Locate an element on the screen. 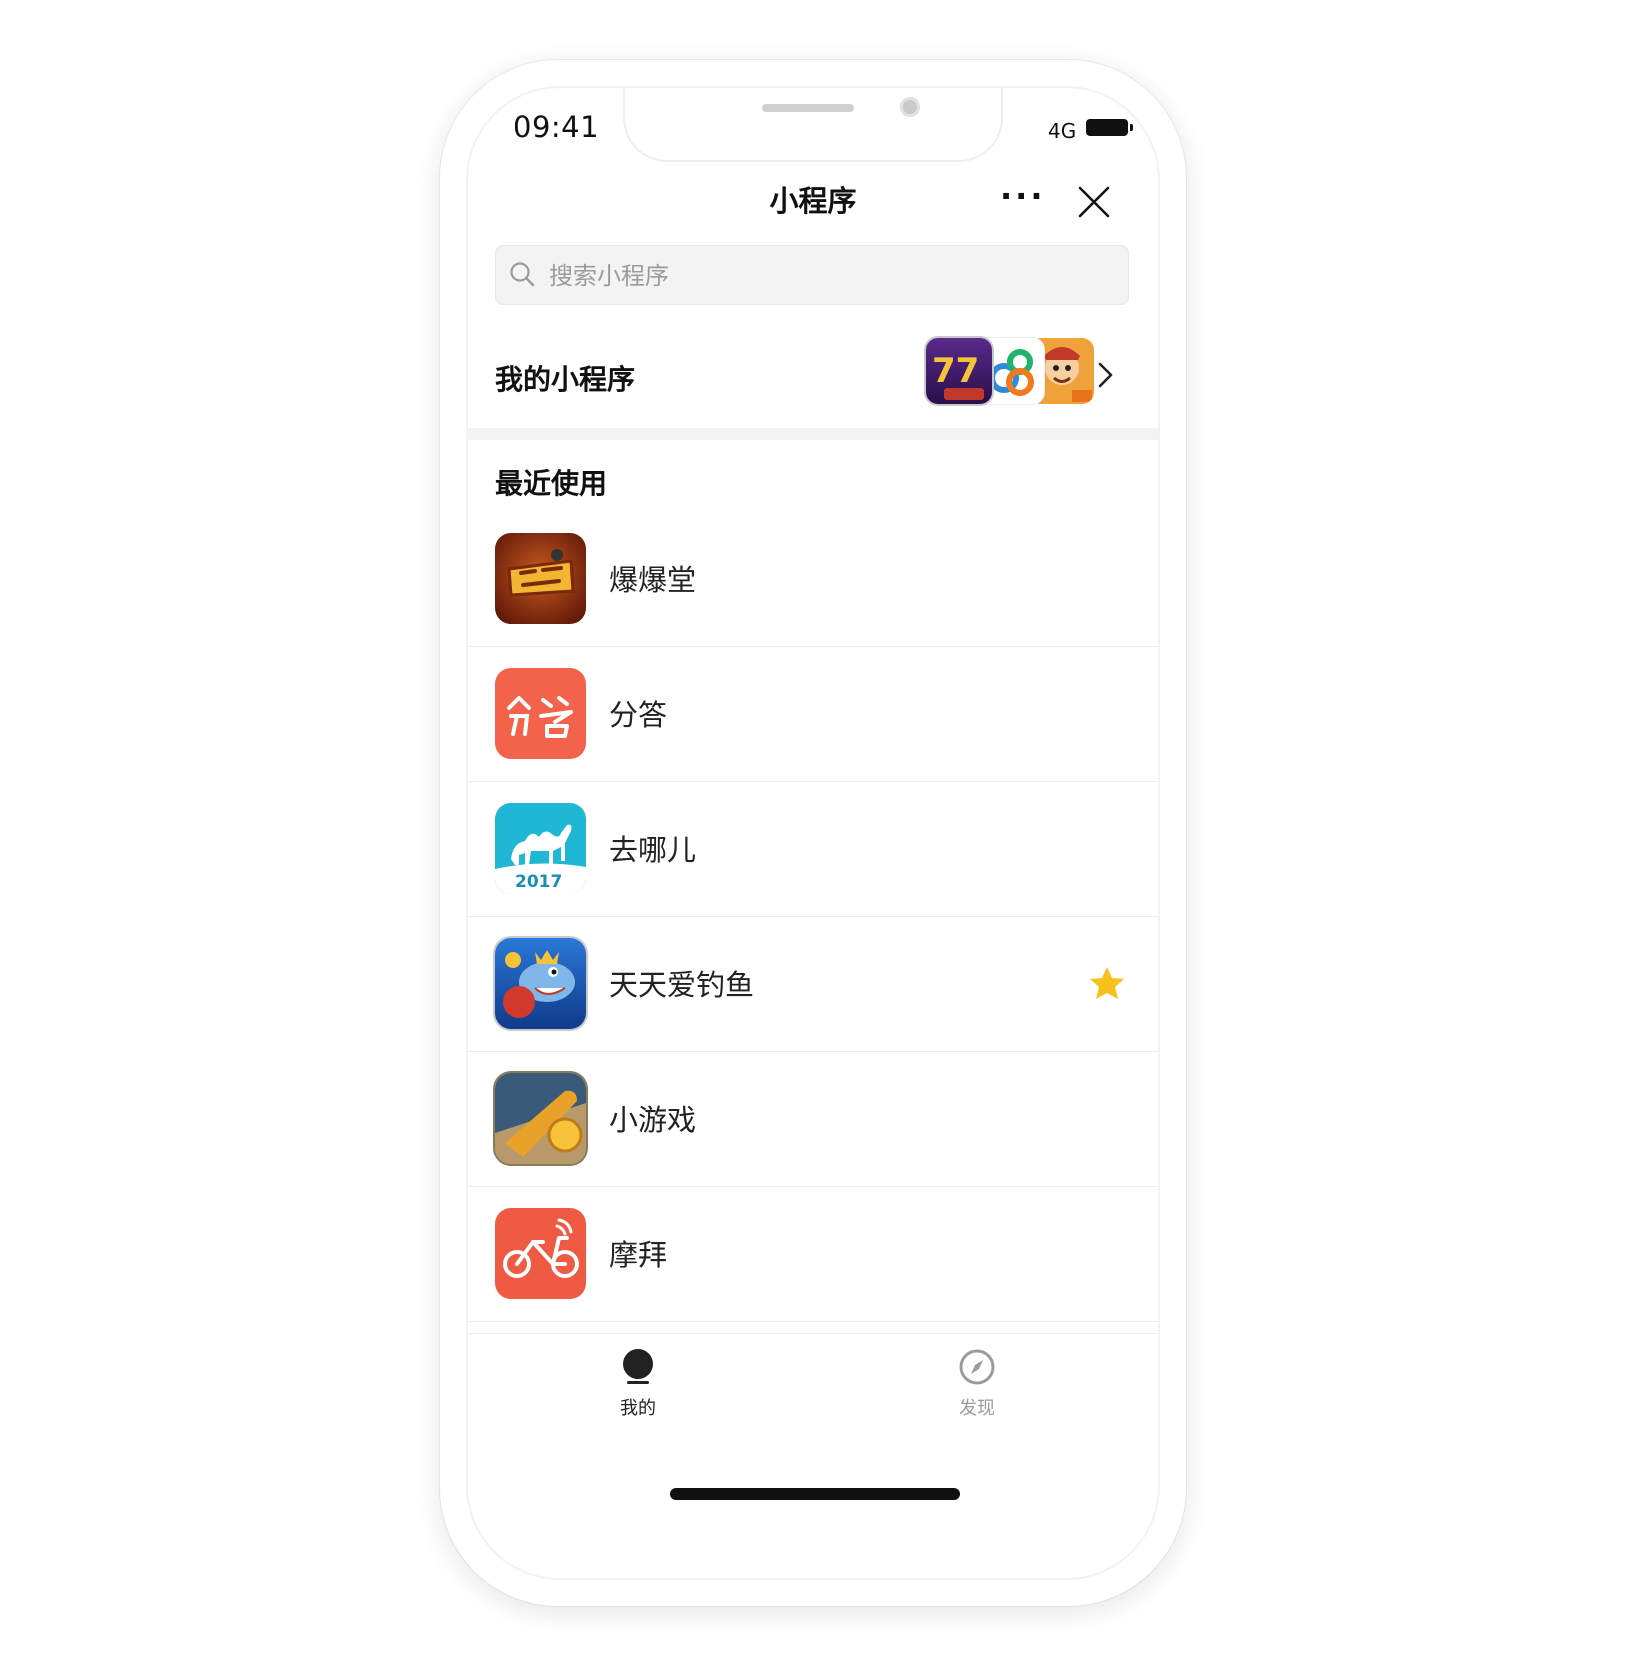 This screenshot has height=1677, width=1626. battery-icon is located at coordinates (1109, 127).